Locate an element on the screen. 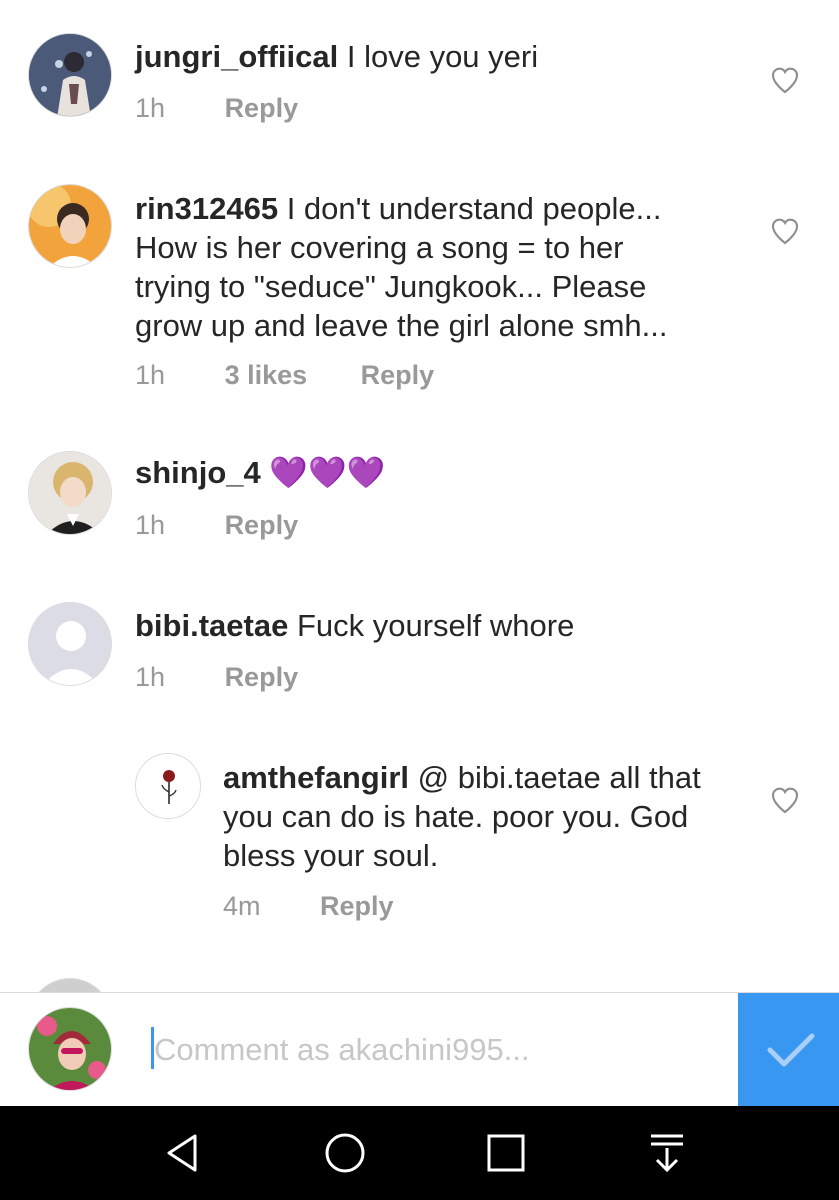 The height and width of the screenshot is (1200, 839). comment-body: 💜💜💜 is located at coordinates (323, 472).